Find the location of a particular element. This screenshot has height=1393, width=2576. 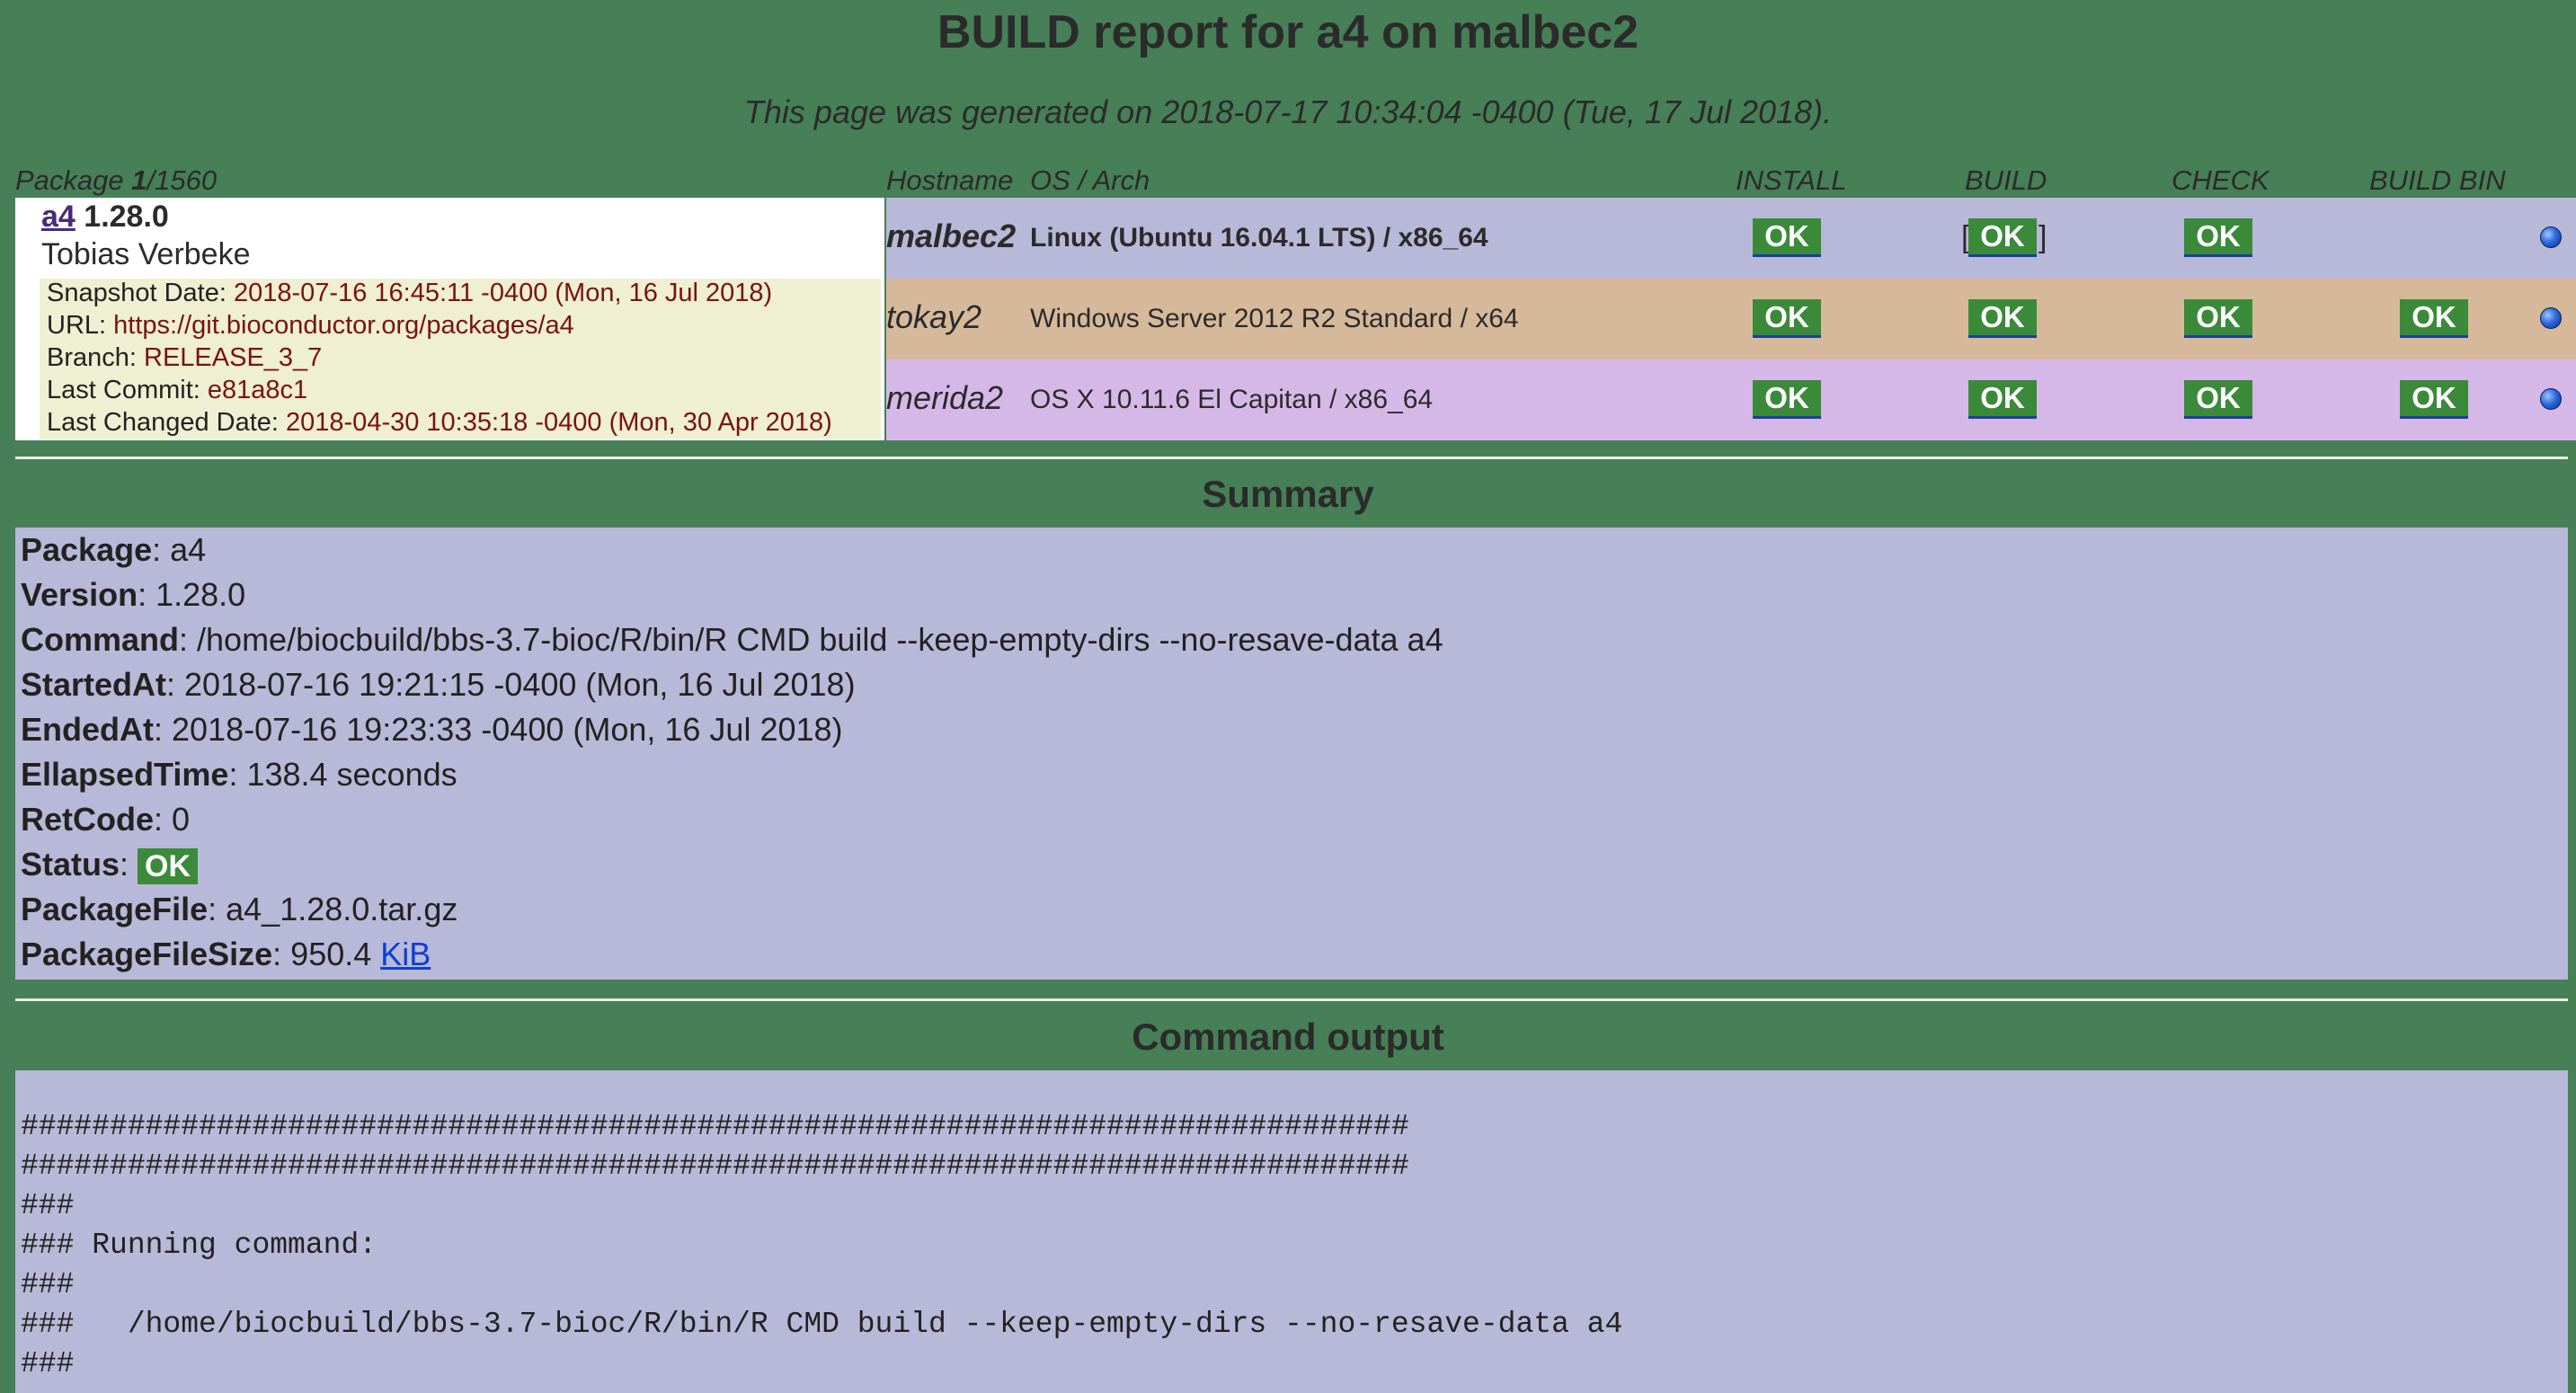

kib-link: KiB is located at coordinates (405, 954).